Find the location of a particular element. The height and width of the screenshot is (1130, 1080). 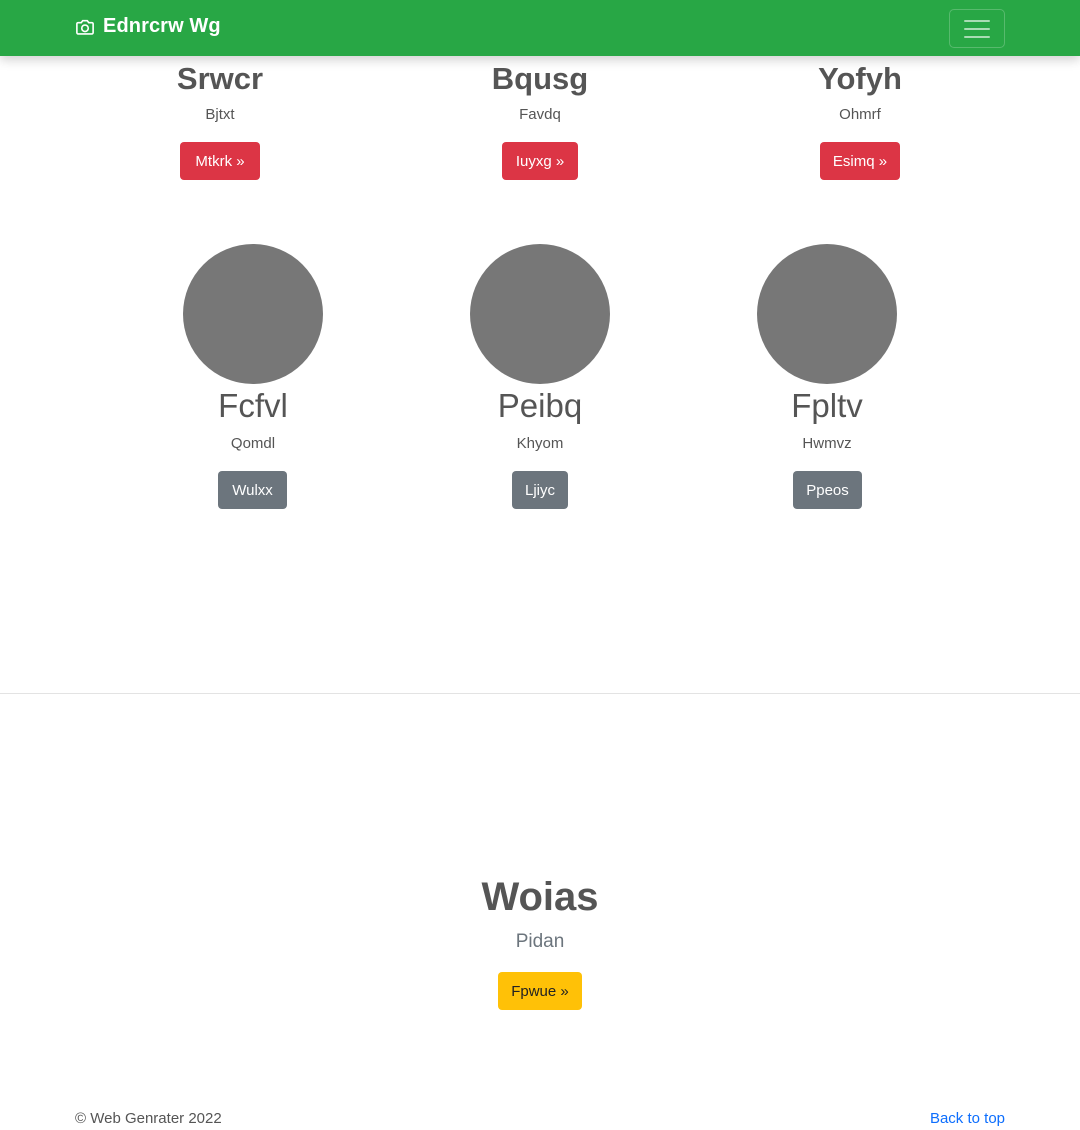

navbar: Ednrcrw Wg is located at coordinates (540, 28).